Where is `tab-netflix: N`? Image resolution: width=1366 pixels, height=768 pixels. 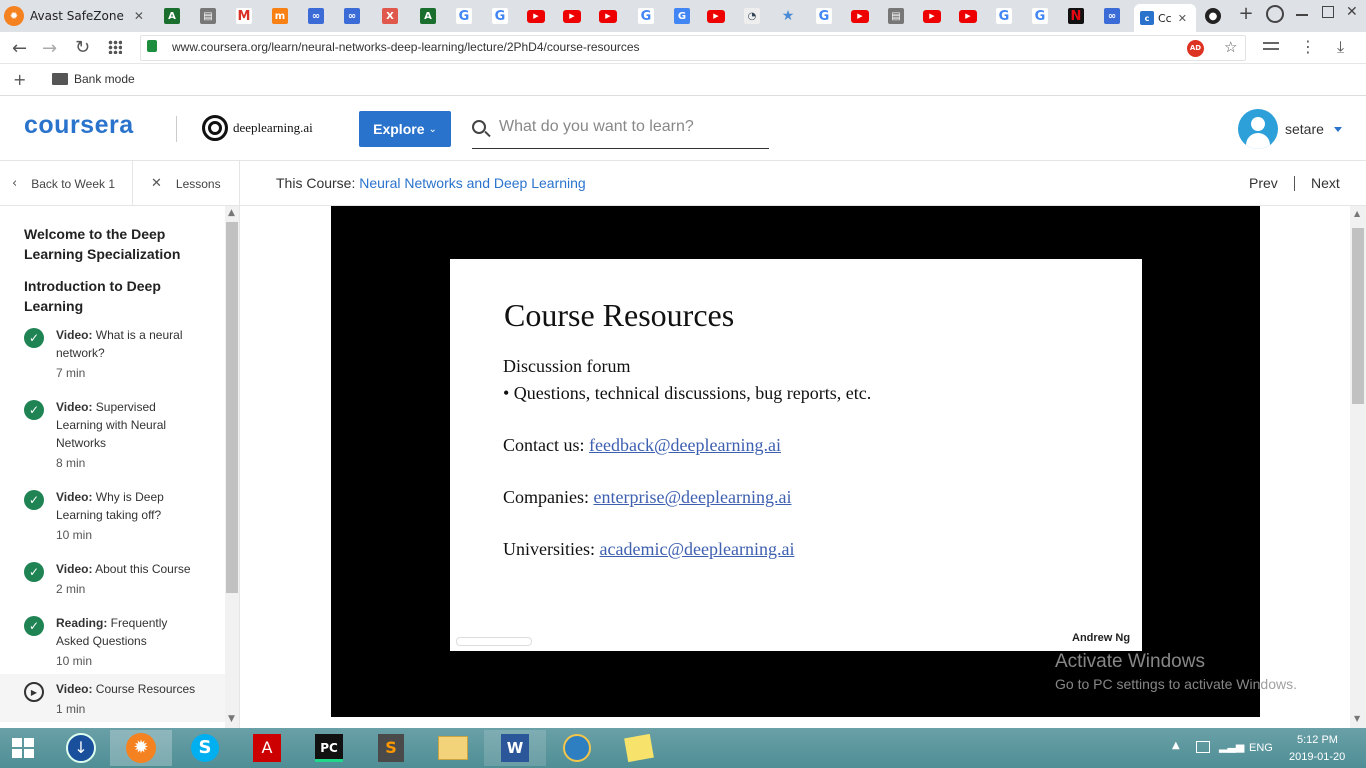
tab-netflix: N is located at coordinates (1076, 16).